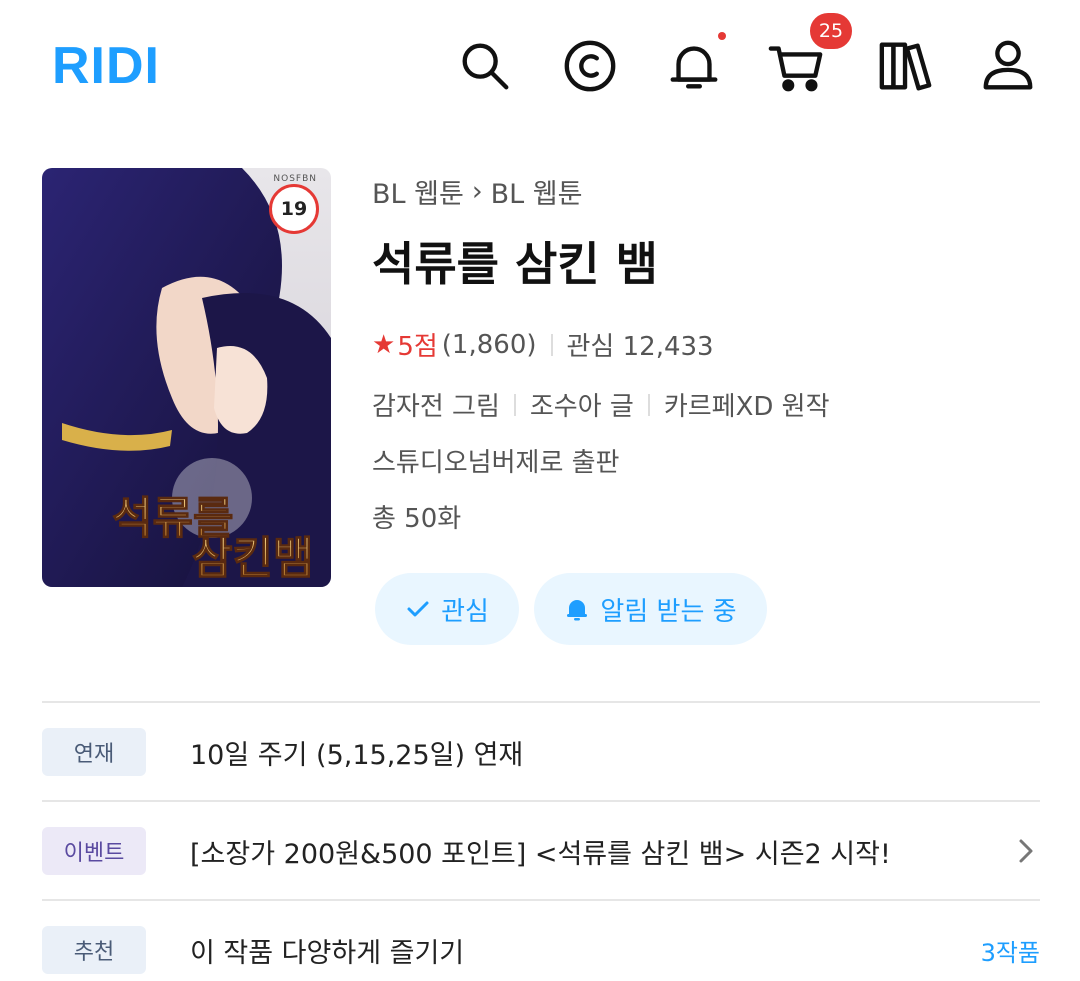  I want to click on rating-row: ★ 5점 (1,860) 관심 12,433, so click(543, 344).